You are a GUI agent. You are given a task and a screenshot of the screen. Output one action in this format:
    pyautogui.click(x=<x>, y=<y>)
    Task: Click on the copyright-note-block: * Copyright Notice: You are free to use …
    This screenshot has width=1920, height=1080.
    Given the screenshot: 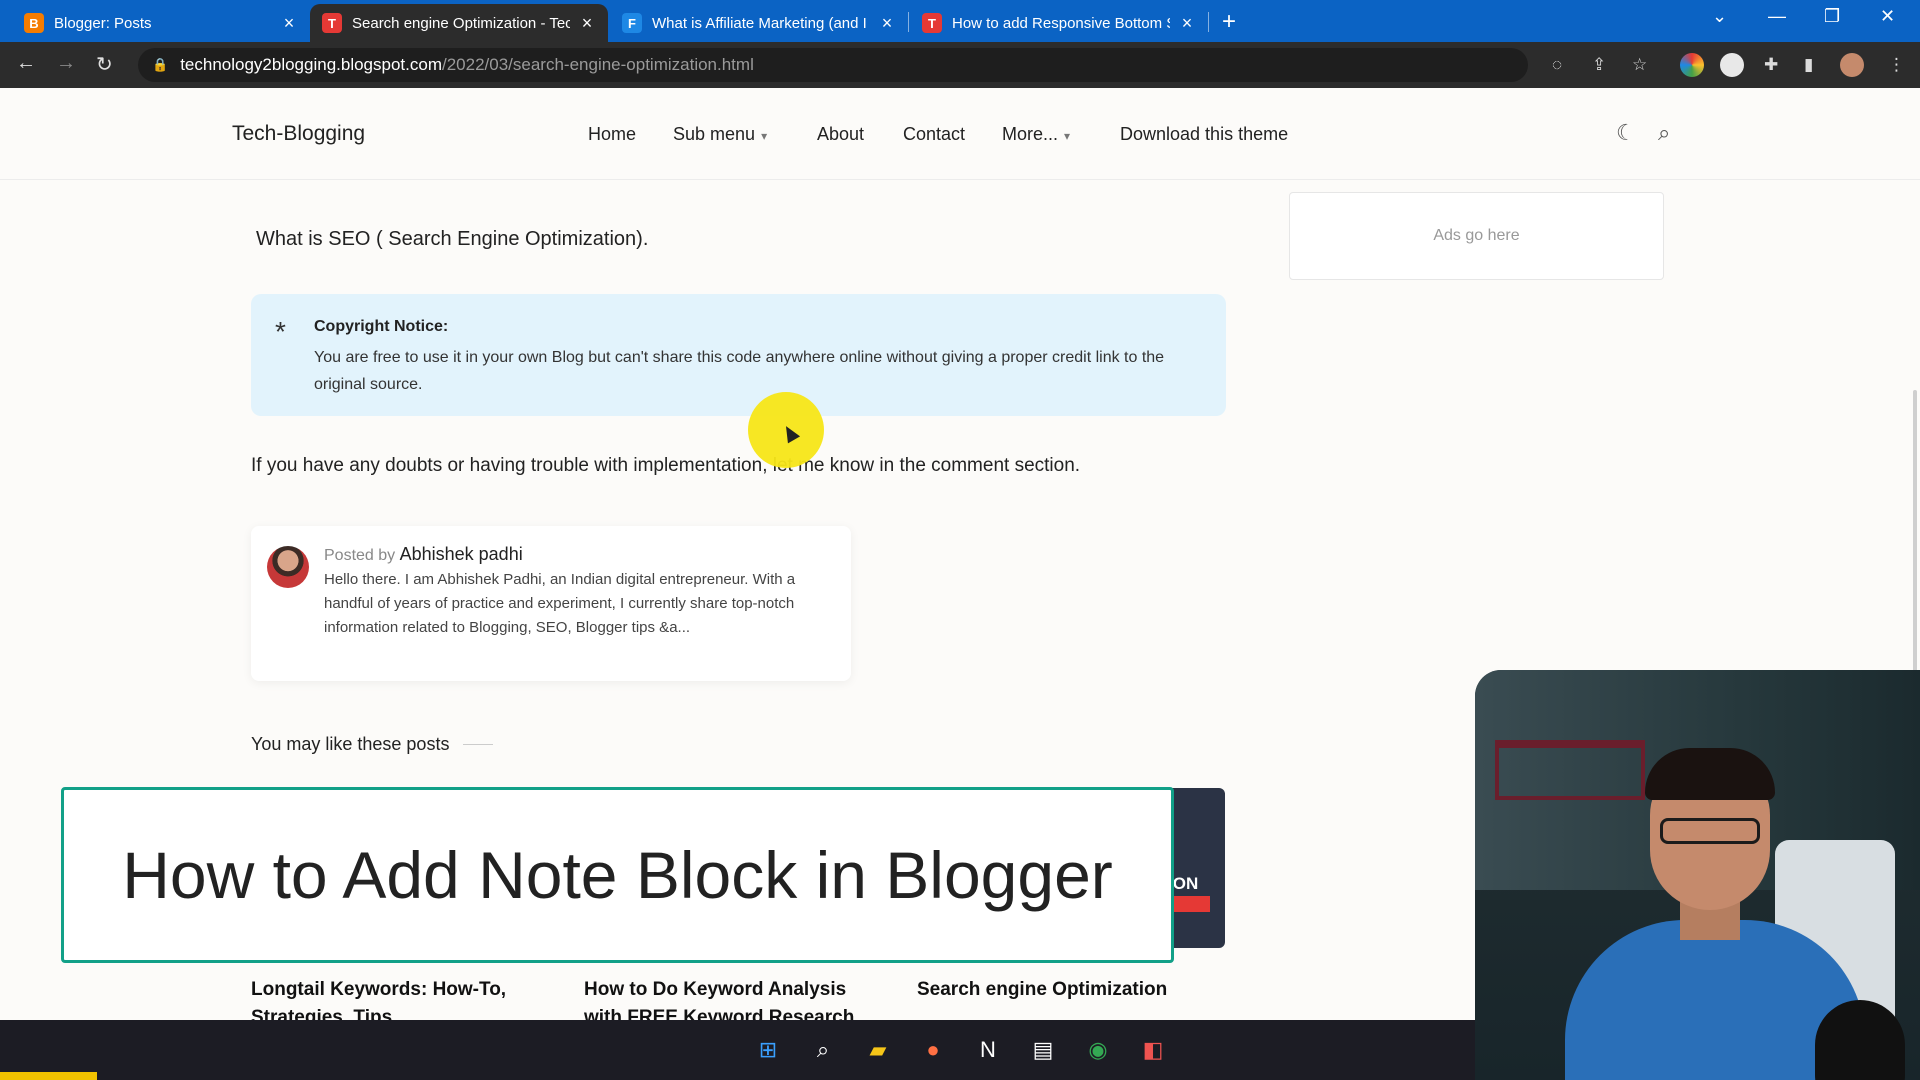 What is the action you would take?
    pyautogui.click(x=738, y=355)
    